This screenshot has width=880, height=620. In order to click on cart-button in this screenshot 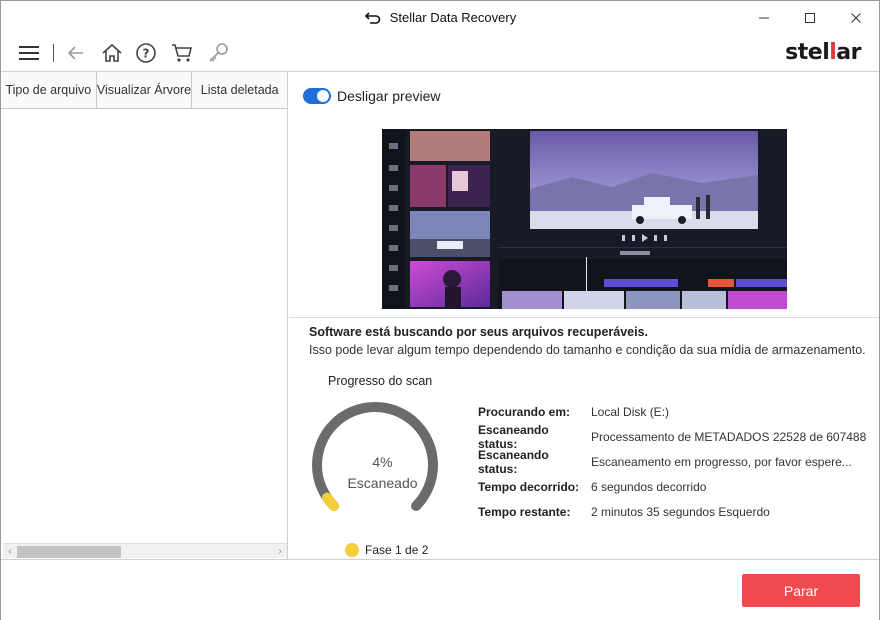, I will do `click(182, 53)`.